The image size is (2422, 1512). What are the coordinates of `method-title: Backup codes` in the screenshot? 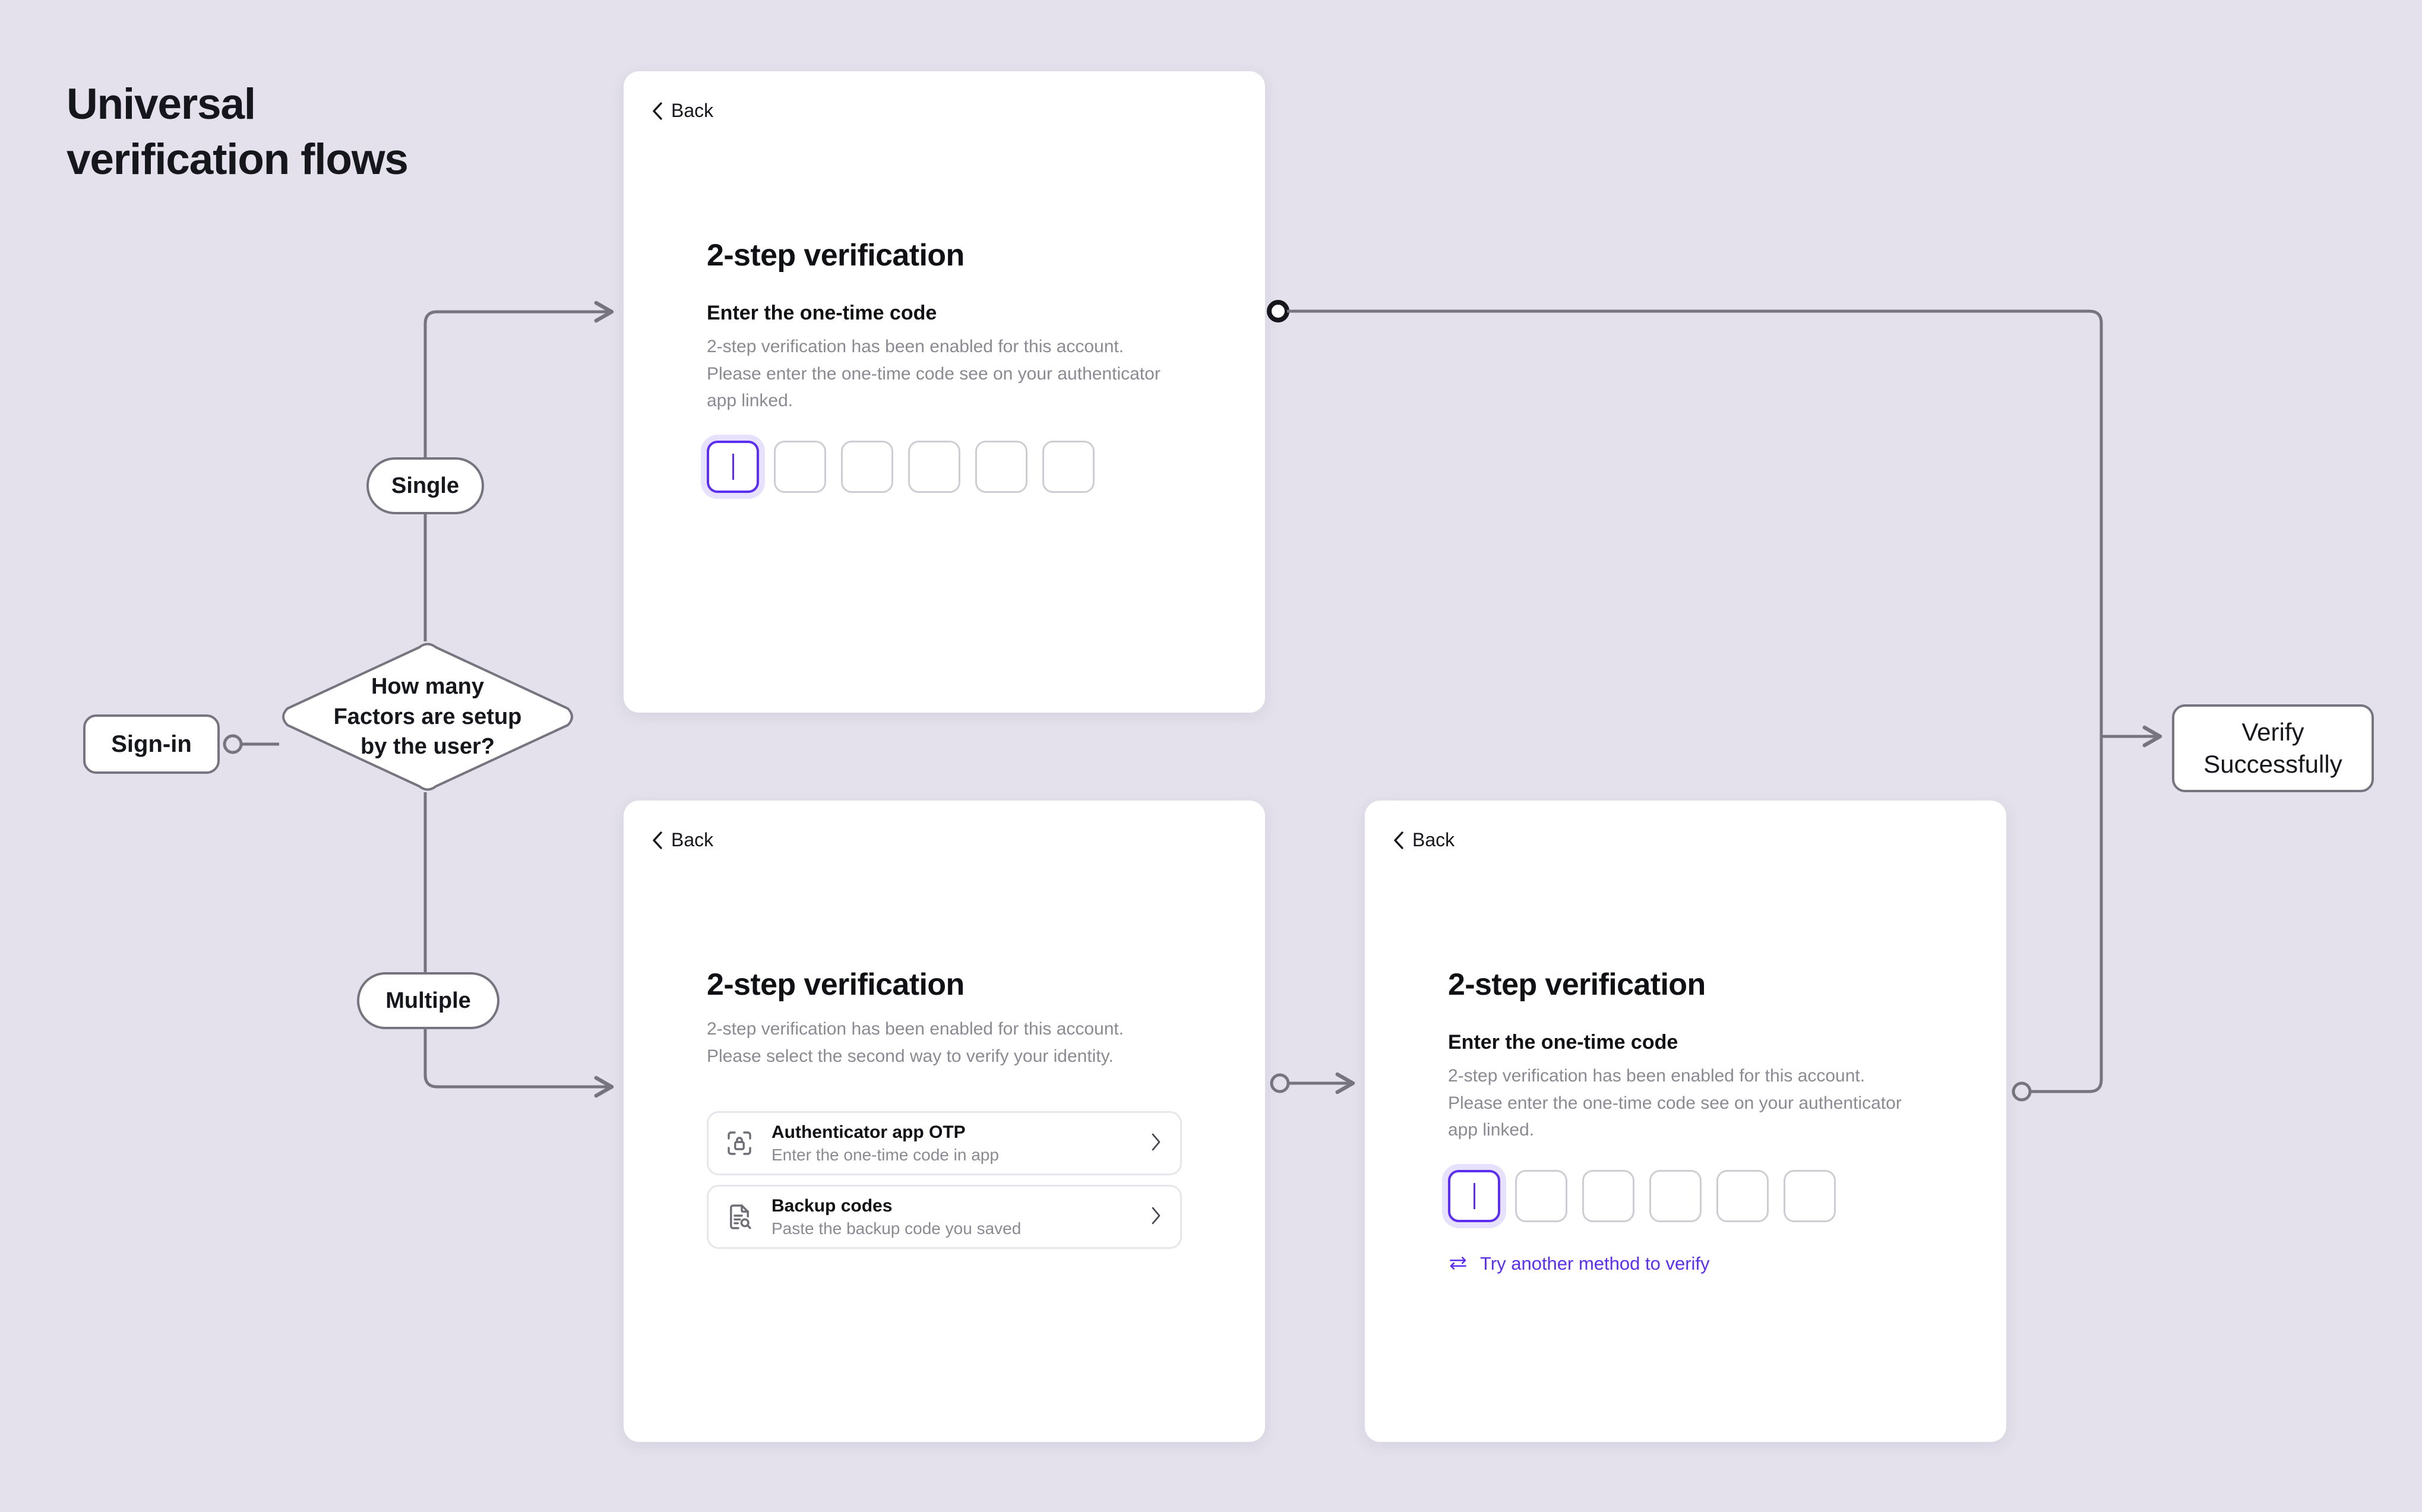 It's located at (832, 1205).